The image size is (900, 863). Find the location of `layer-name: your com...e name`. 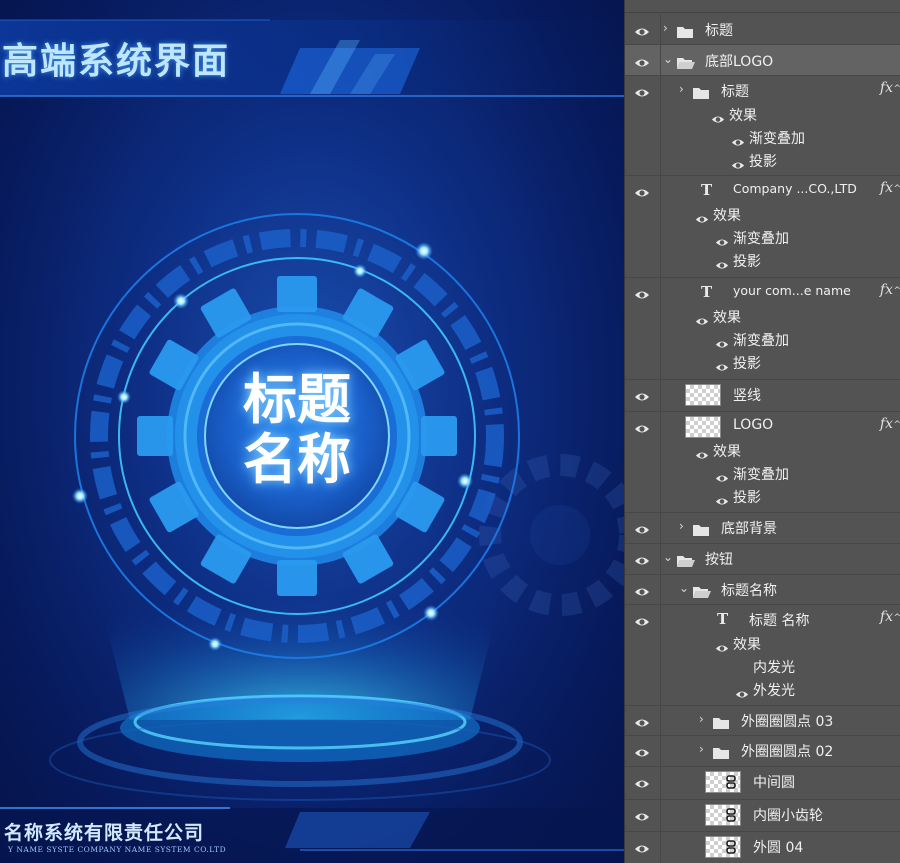

layer-name: your com...e name is located at coordinates (792, 290).